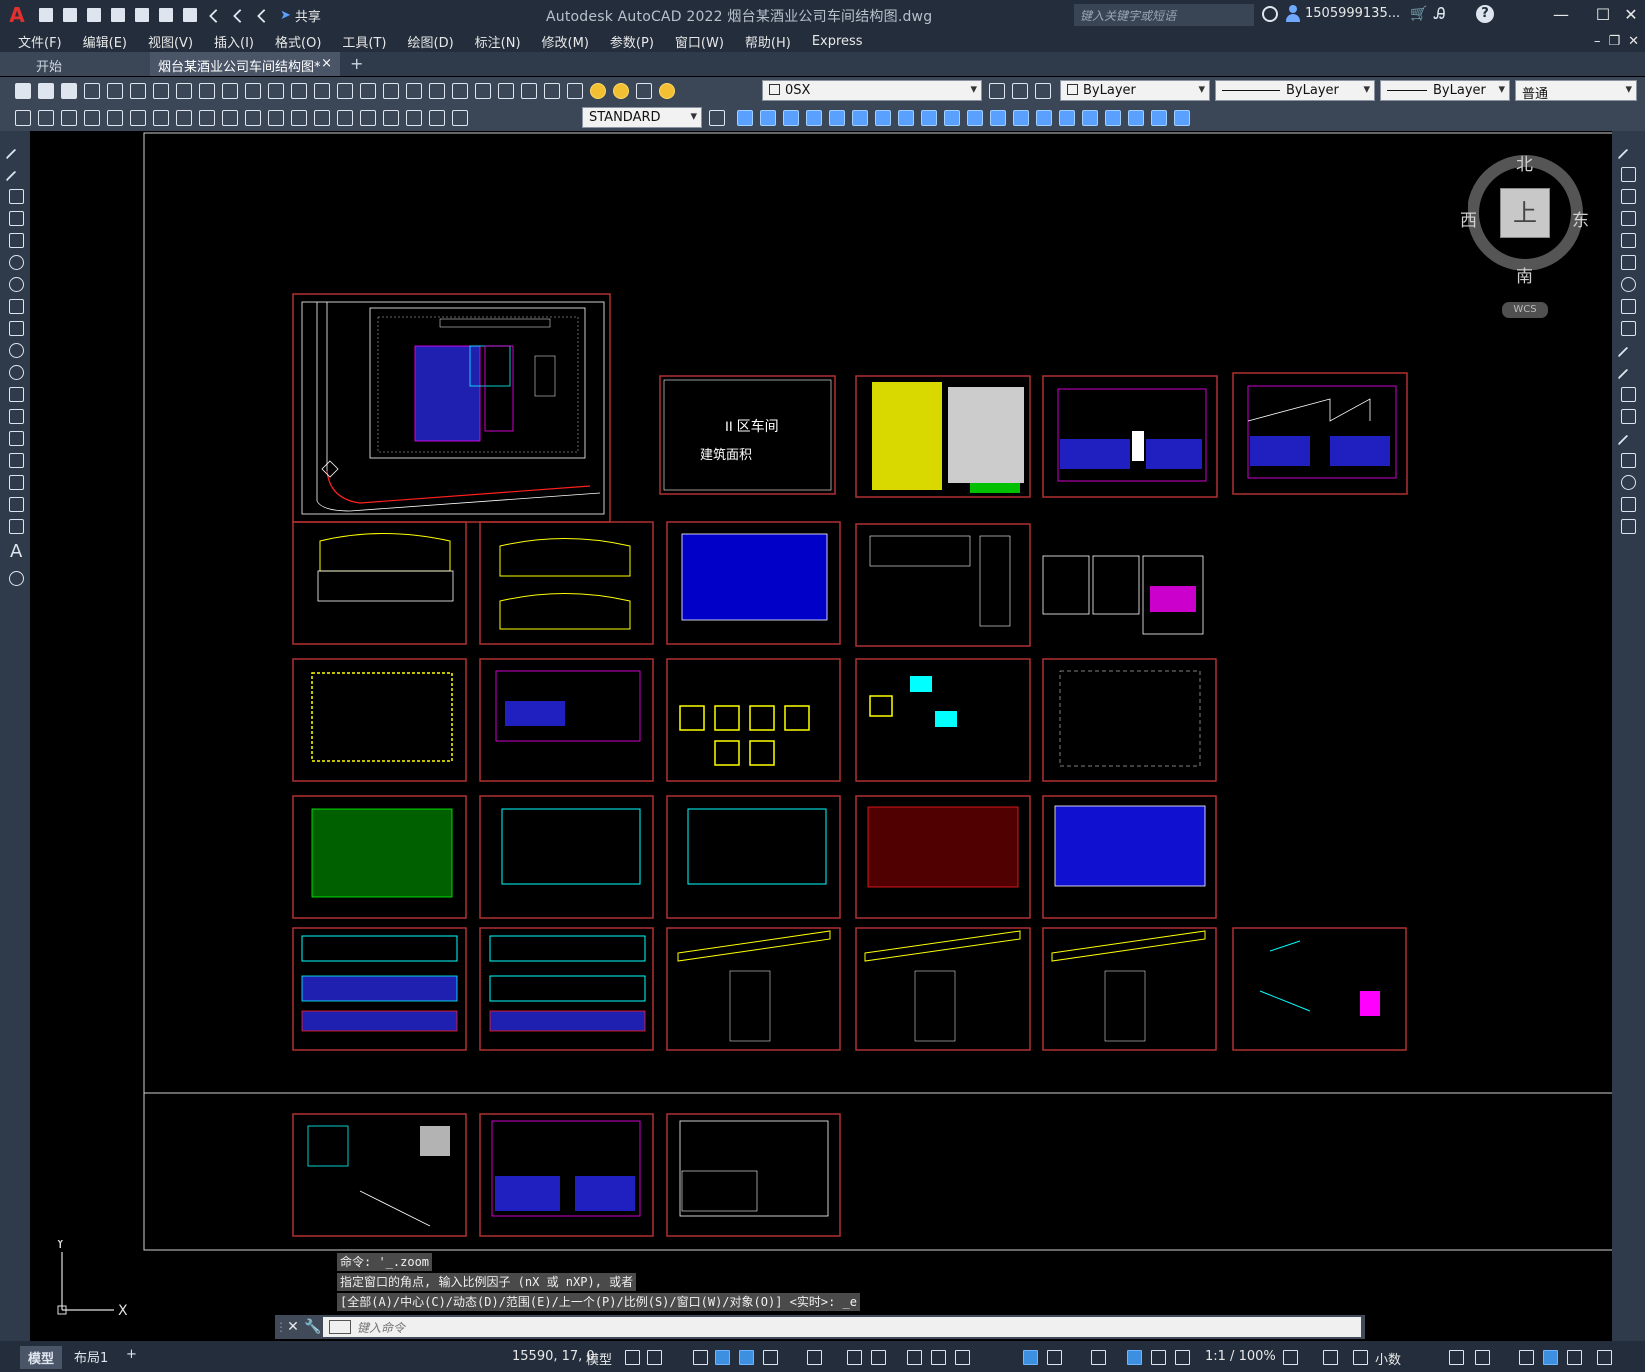 The height and width of the screenshot is (1372, 1645). What do you see at coordinates (390, 90) in the screenshot?
I see `zoom-previous-icon` at bounding box center [390, 90].